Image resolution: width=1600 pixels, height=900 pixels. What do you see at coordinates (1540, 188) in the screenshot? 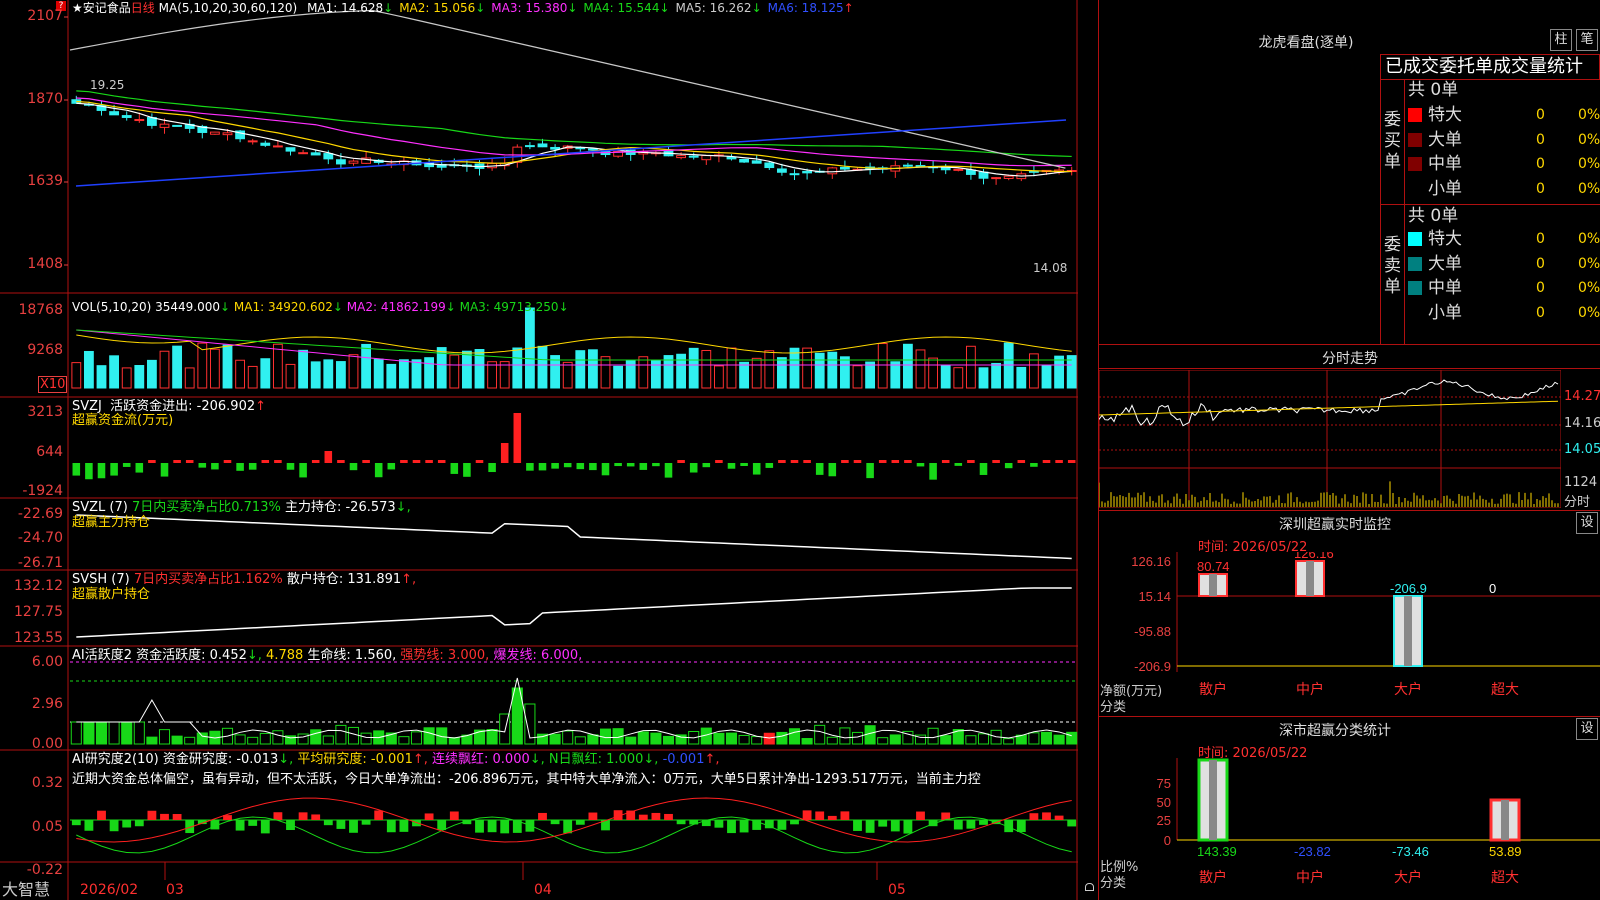
I see `row-count: 0` at bounding box center [1540, 188].